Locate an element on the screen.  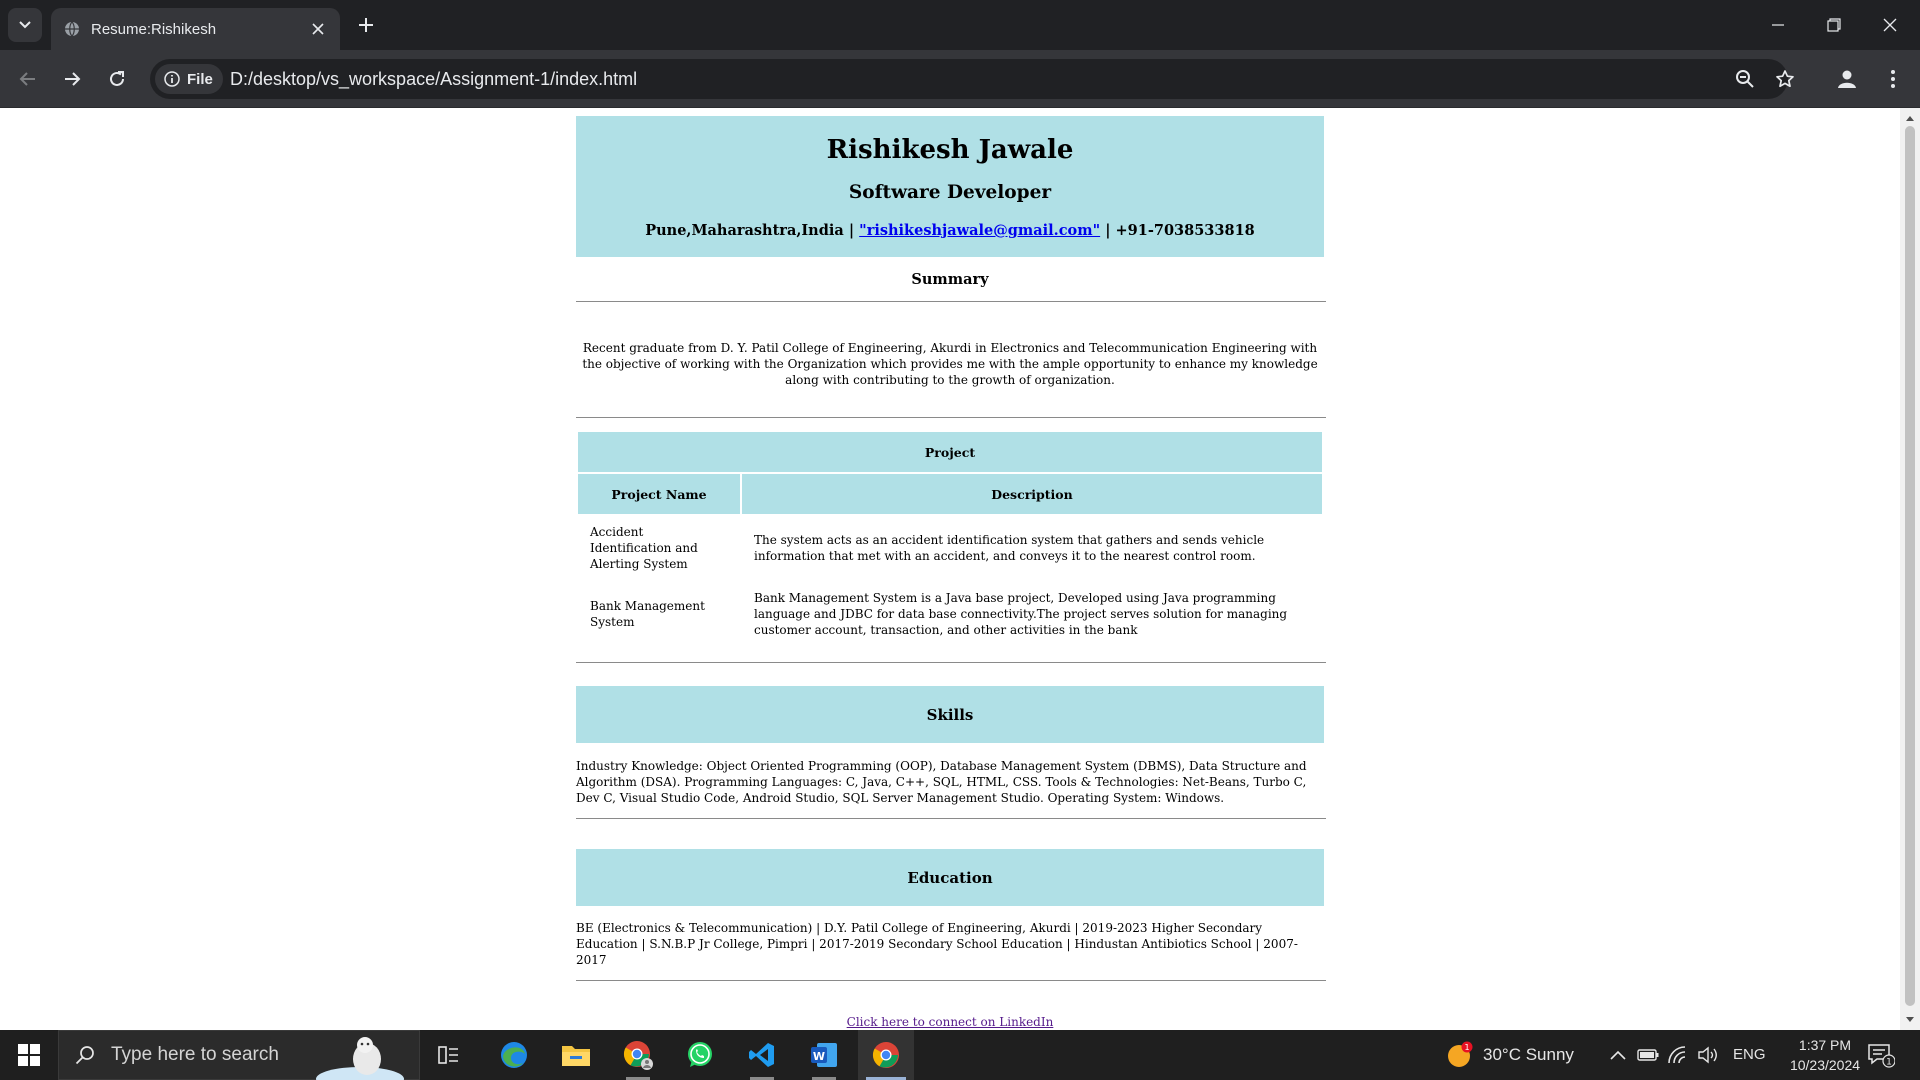
battery-icon is located at coordinates (1648, 1055).